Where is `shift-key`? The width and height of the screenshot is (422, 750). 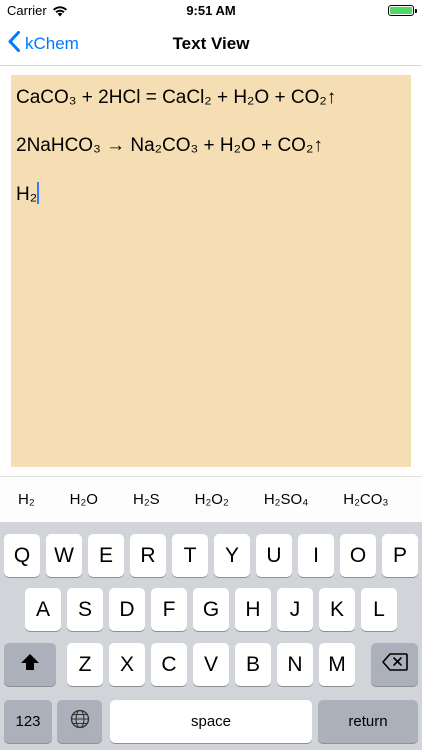
shift-key is located at coordinates (30, 664).